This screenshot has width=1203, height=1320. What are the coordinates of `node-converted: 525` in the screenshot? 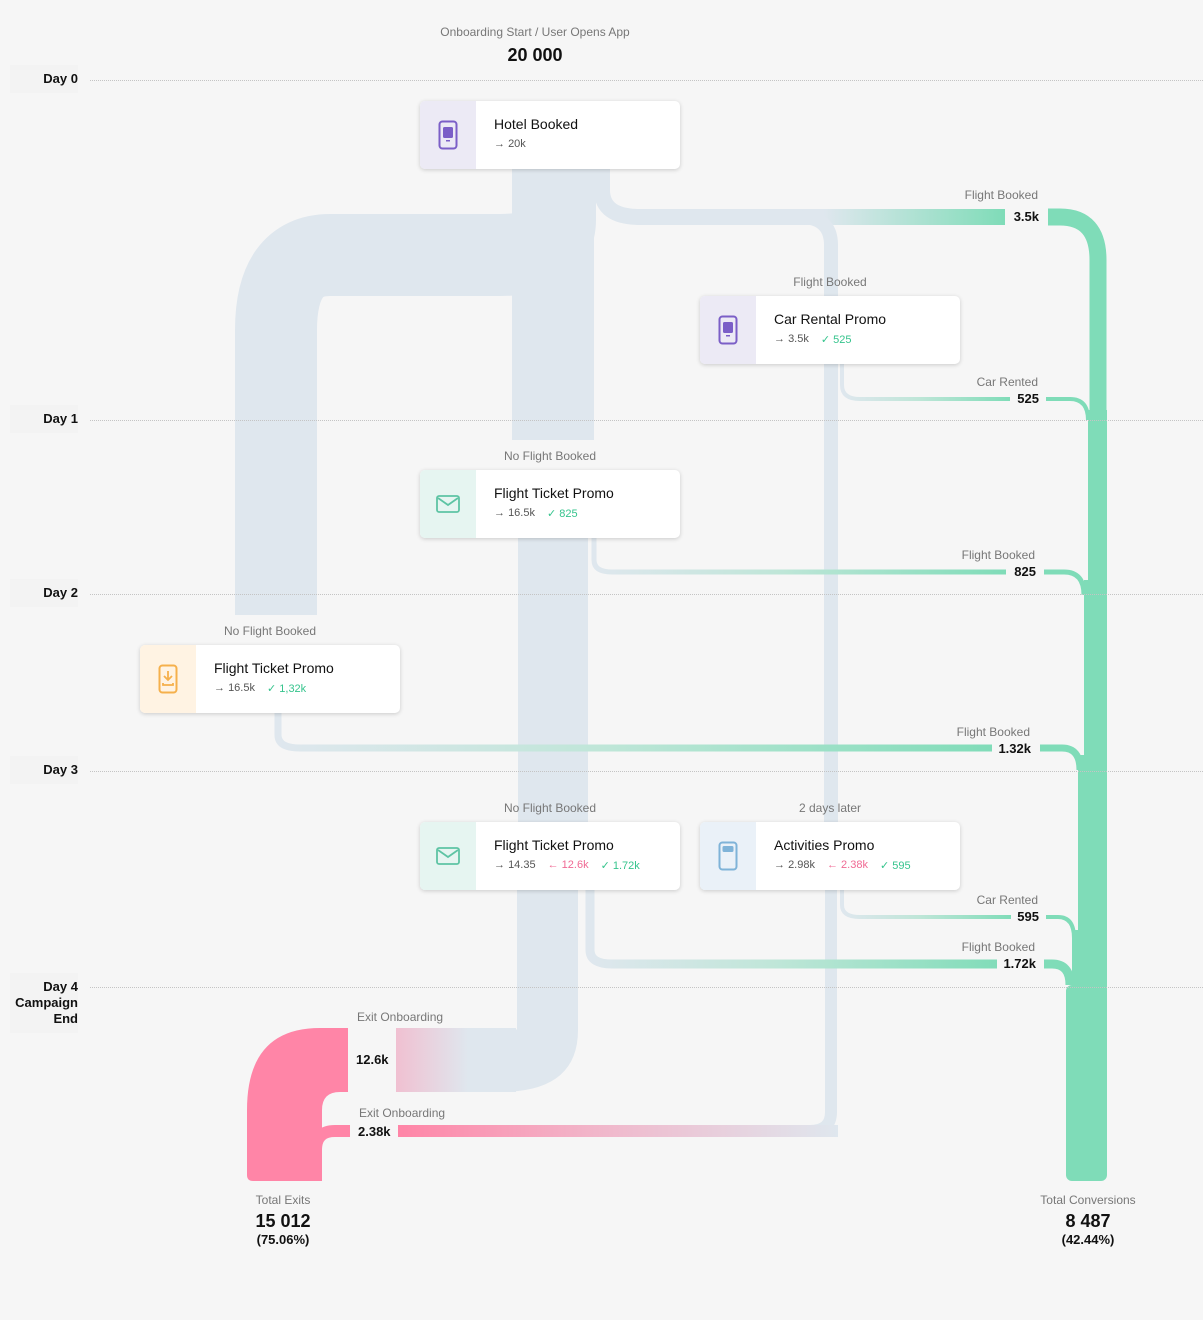 It's located at (836, 339).